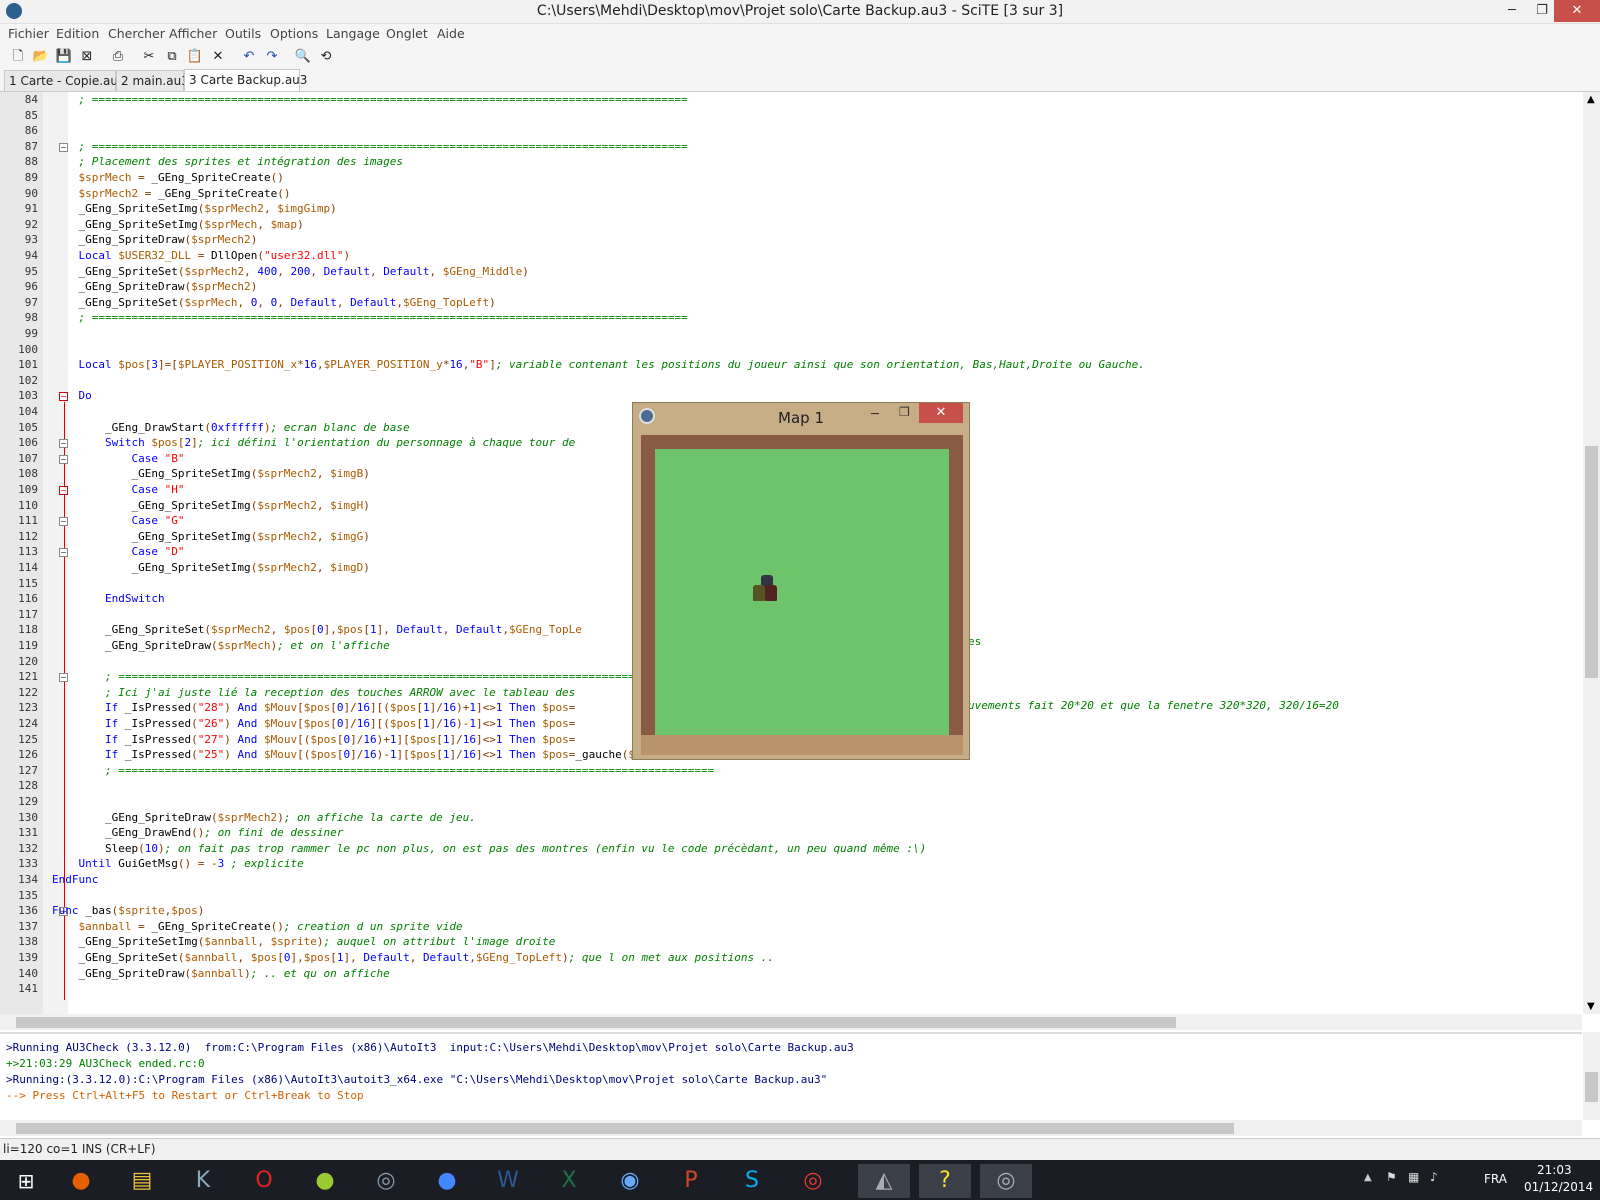 The width and height of the screenshot is (1600, 1200). I want to click on tray-up-icon: ▲, so click(1368, 1177).